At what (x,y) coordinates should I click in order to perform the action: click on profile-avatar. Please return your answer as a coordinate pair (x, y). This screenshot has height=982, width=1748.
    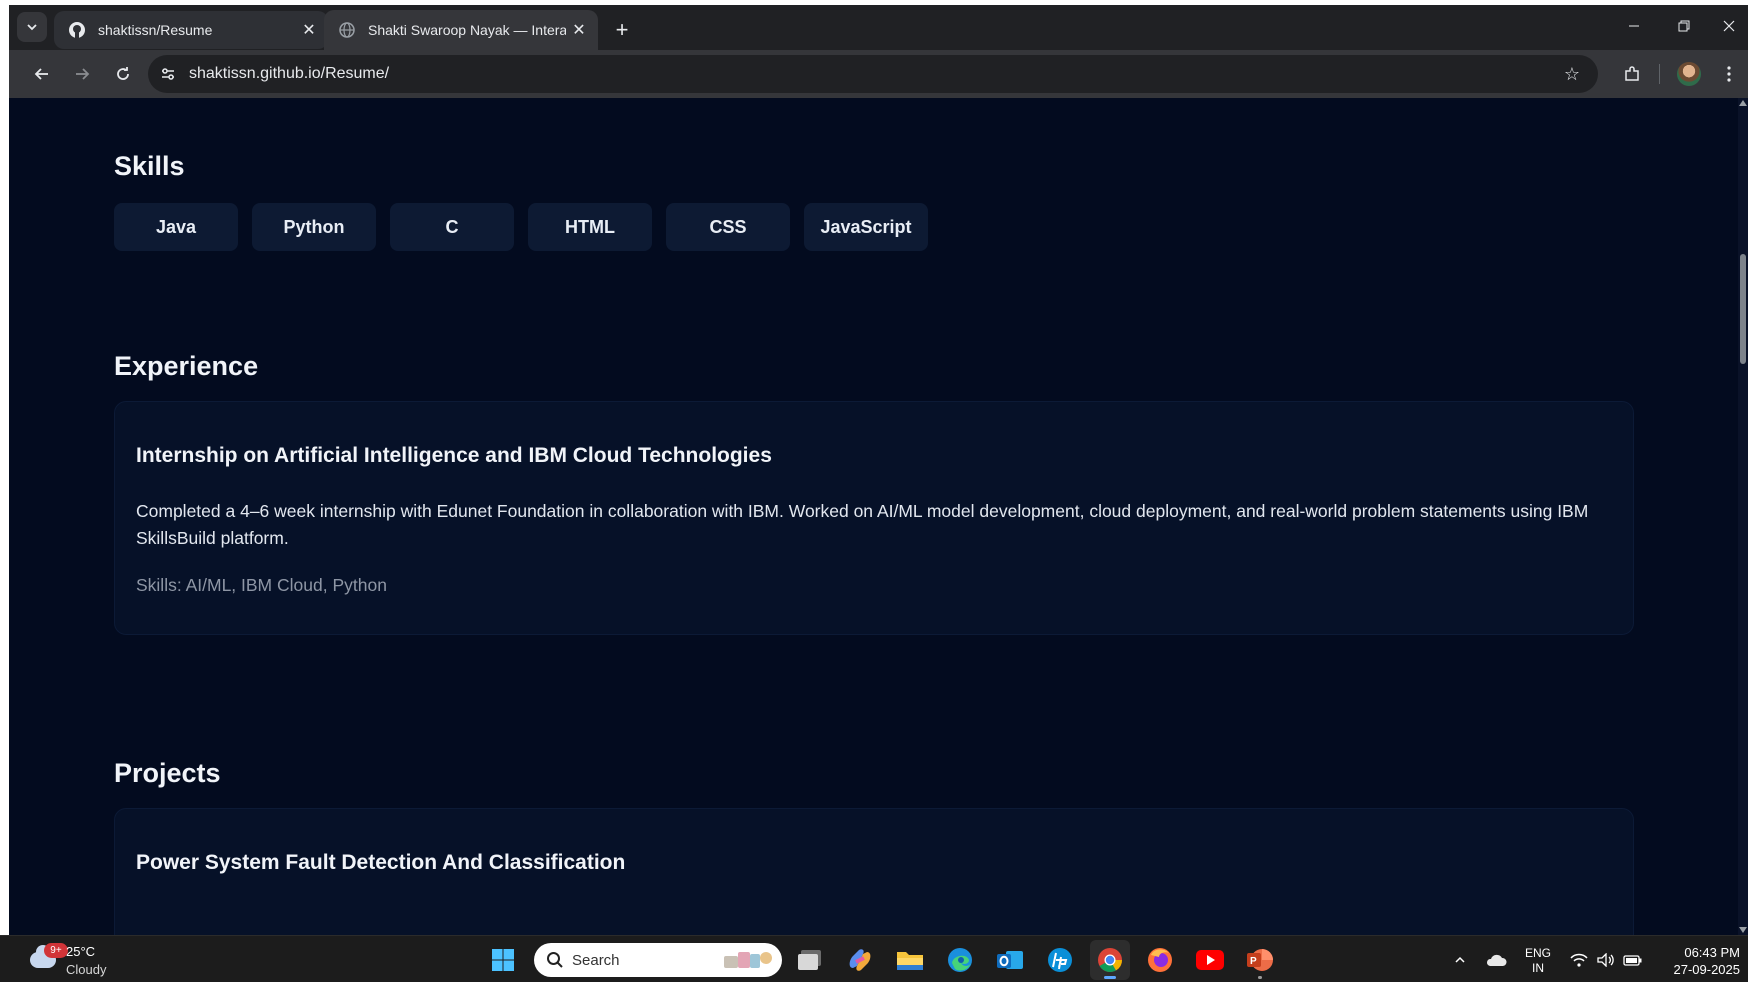
    Looking at the image, I should click on (1689, 74).